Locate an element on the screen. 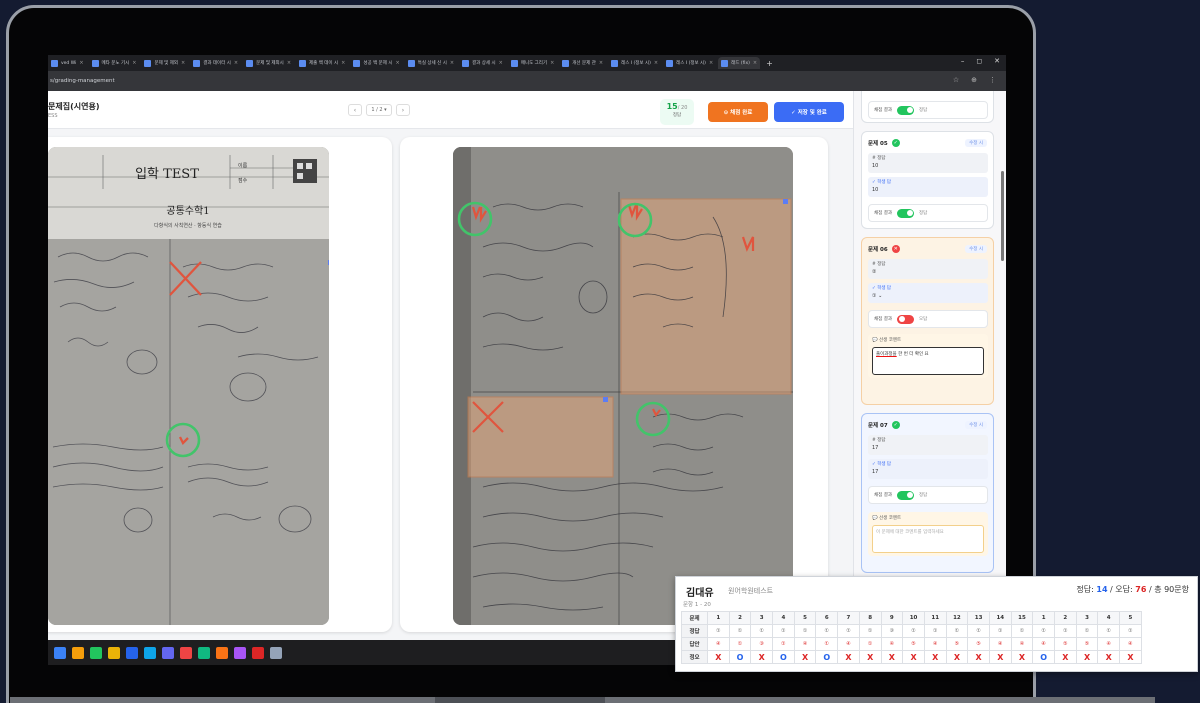  browser-tab: 결과 상세 시 × is located at coordinates (482, 63).